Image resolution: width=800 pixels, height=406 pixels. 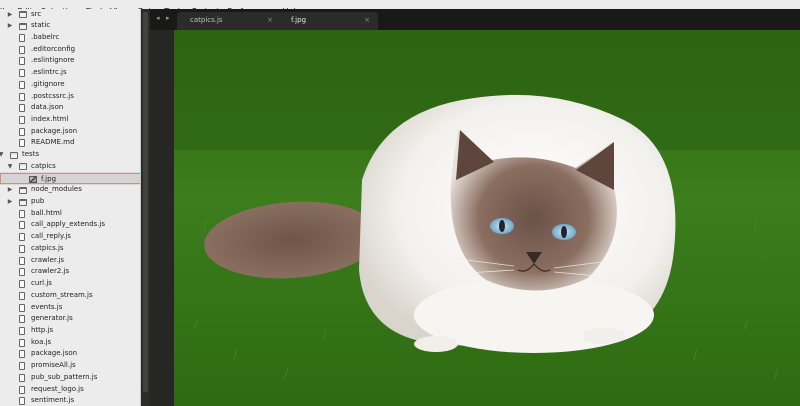 What do you see at coordinates (53, 400) in the screenshot?
I see `tree-item-label: sentiment.js` at bounding box center [53, 400].